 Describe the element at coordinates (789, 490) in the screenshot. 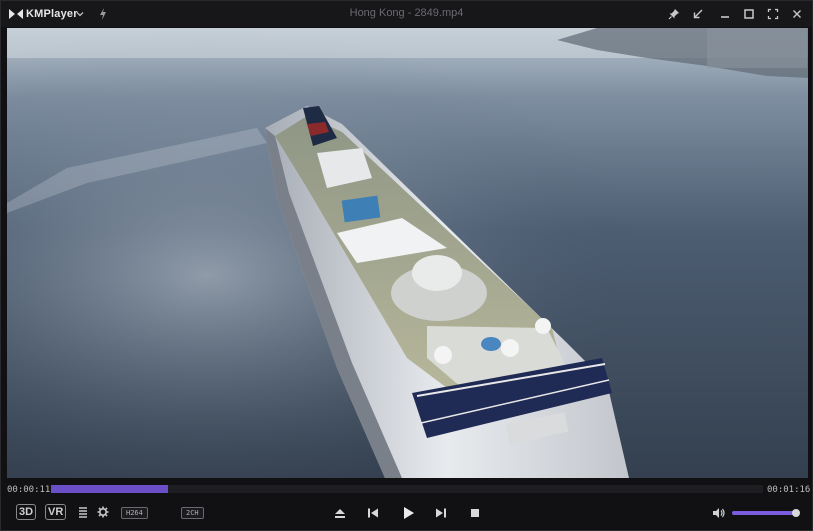

I see `total-time: 00:01:16` at that location.